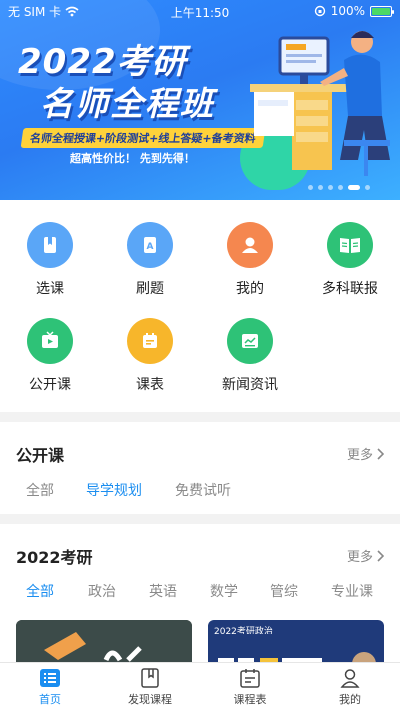 The height and width of the screenshot is (710, 400). I want to click on banner-feature-strip: 名师全程授课+阶段测试+线上答疑+备考资料, so click(143, 138).